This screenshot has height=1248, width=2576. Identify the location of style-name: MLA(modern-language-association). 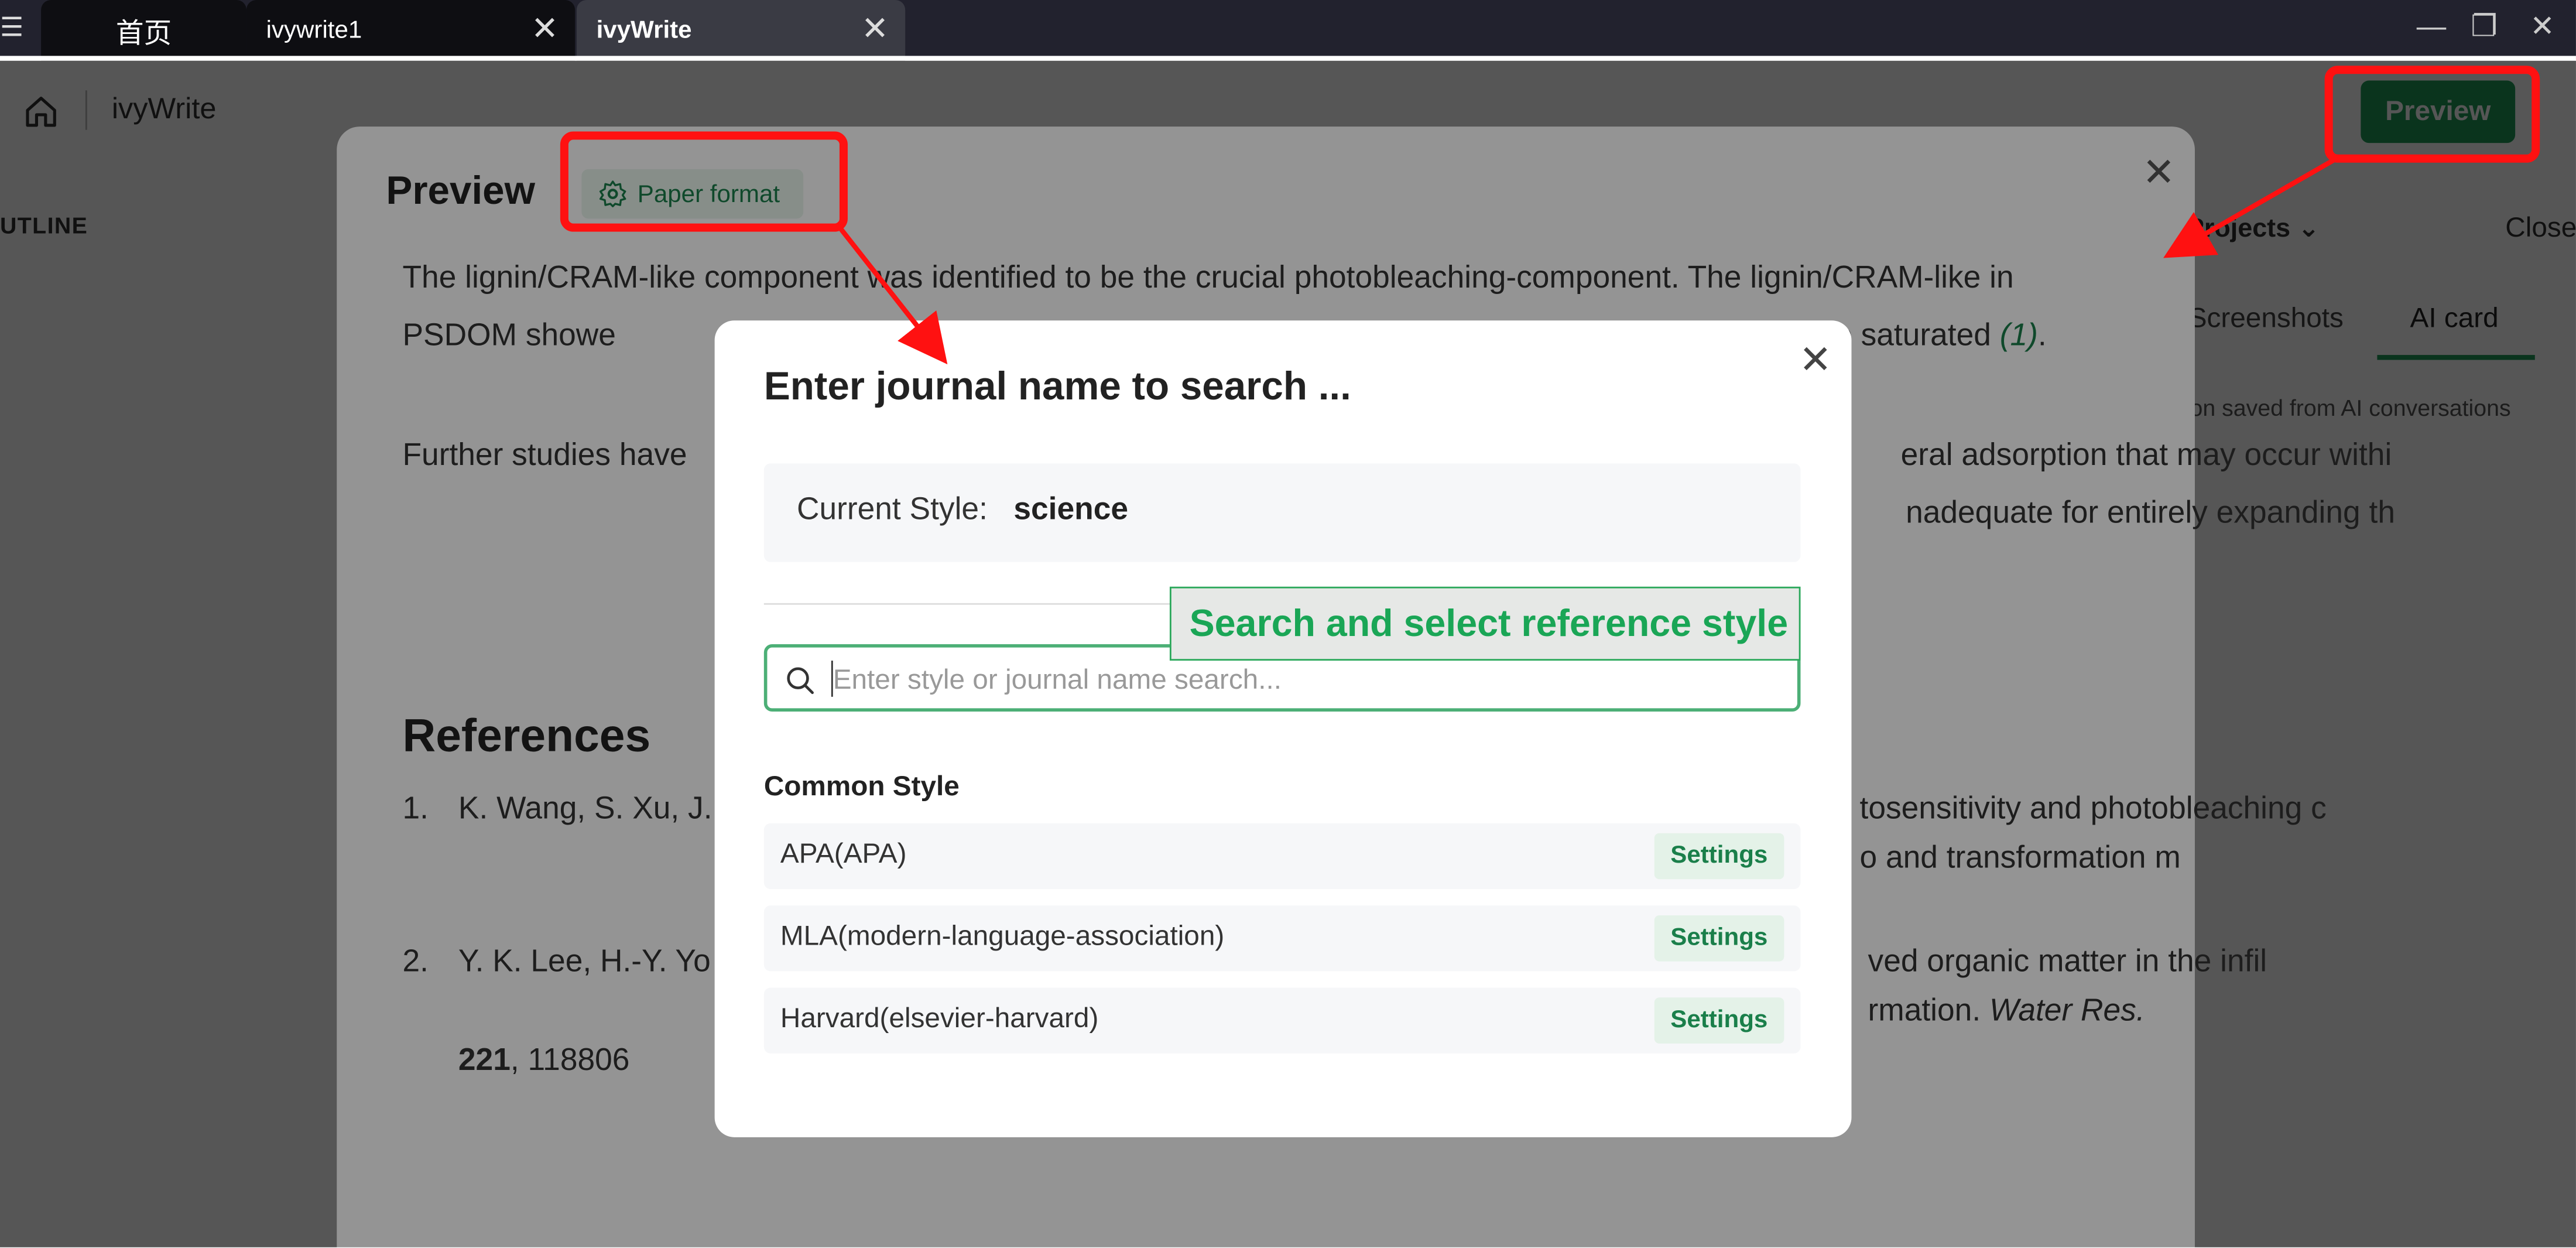
(1003, 936).